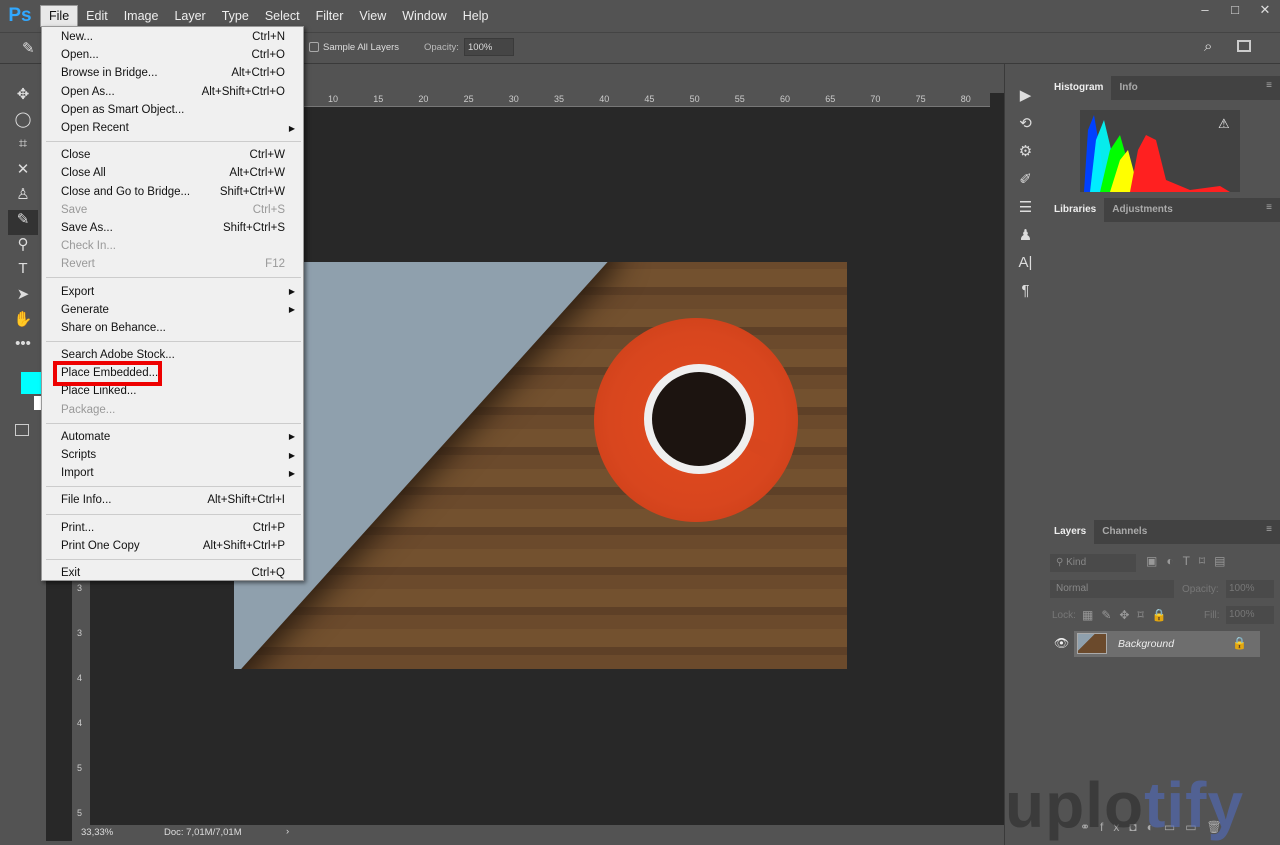  I want to click on coffee-image, so click(699, 419).